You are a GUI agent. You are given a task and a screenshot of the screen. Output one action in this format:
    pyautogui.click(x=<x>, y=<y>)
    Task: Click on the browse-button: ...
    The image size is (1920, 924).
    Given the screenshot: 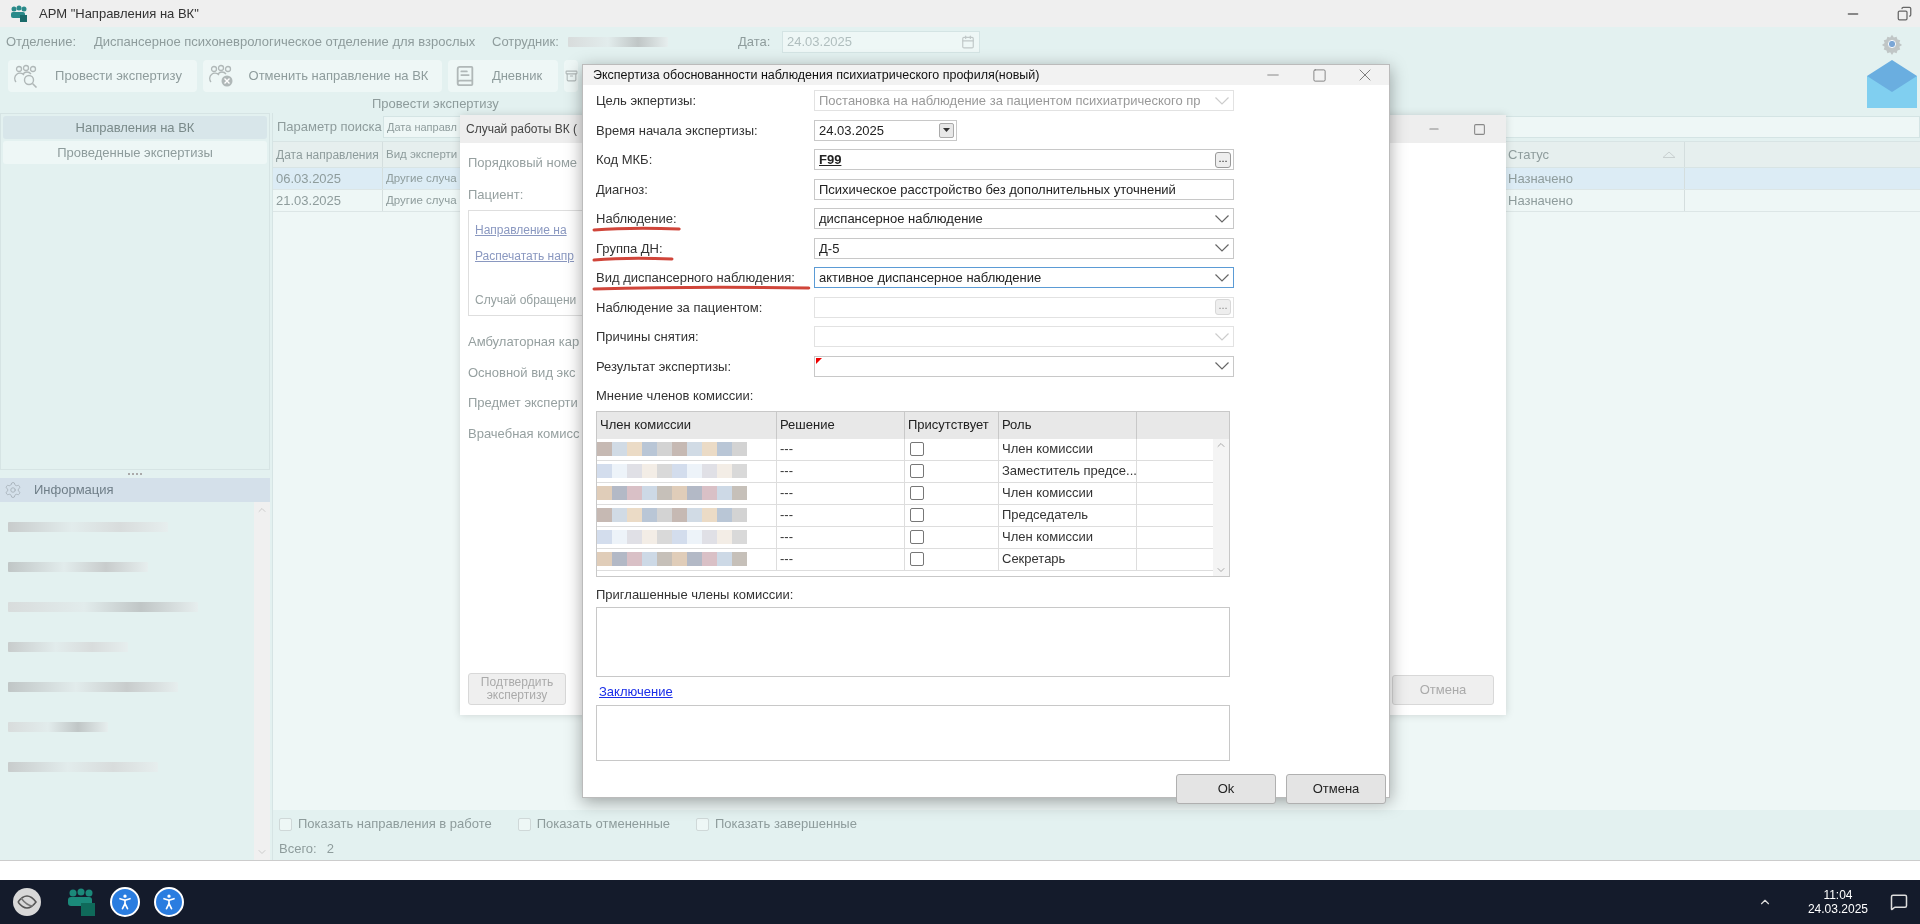 What is the action you would take?
    pyautogui.click(x=1223, y=159)
    